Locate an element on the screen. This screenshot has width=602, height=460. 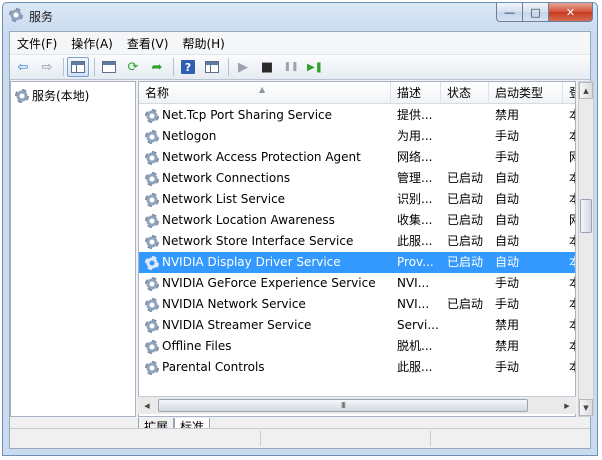
scroll-up-icon: ▲ is located at coordinates (586, 90).